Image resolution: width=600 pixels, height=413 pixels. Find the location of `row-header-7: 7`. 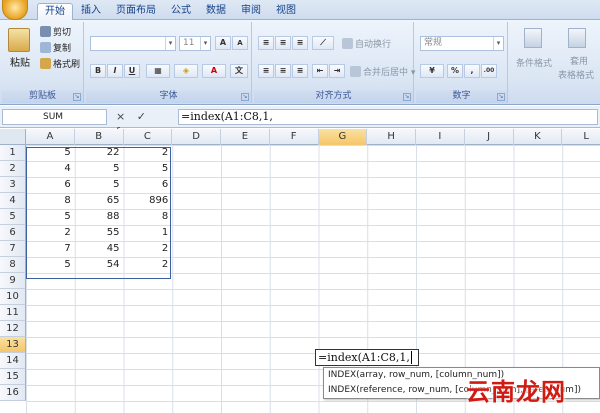

row-header-7: 7 is located at coordinates (13, 249).